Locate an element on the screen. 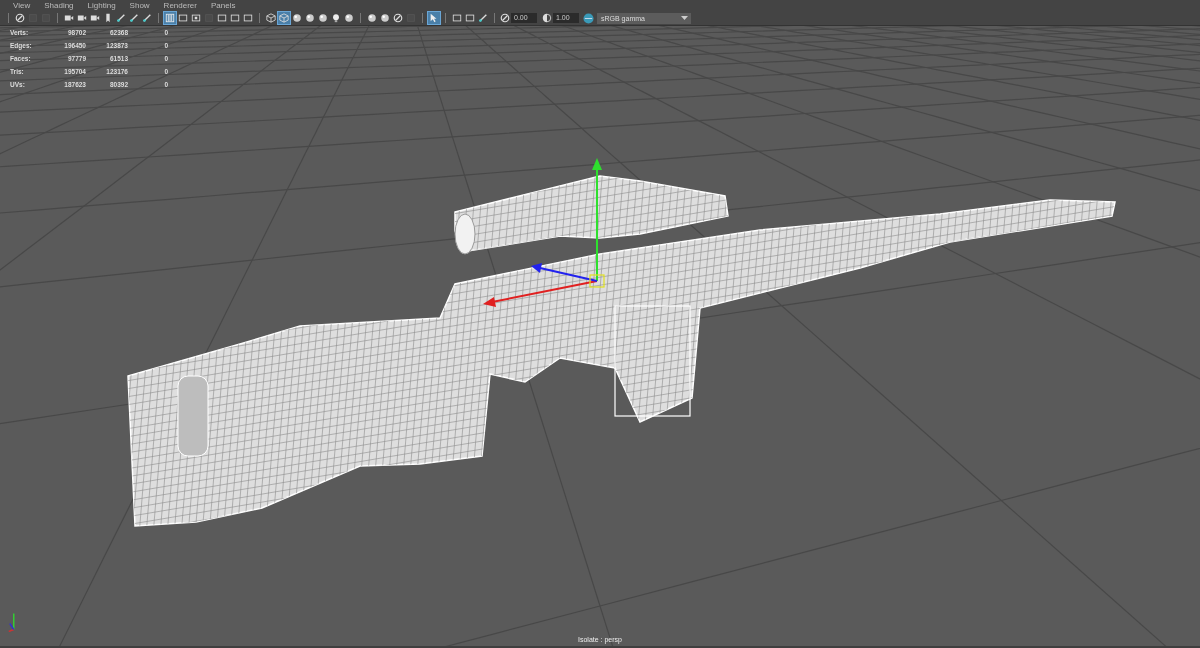  bookmark-icon is located at coordinates (108, 18).